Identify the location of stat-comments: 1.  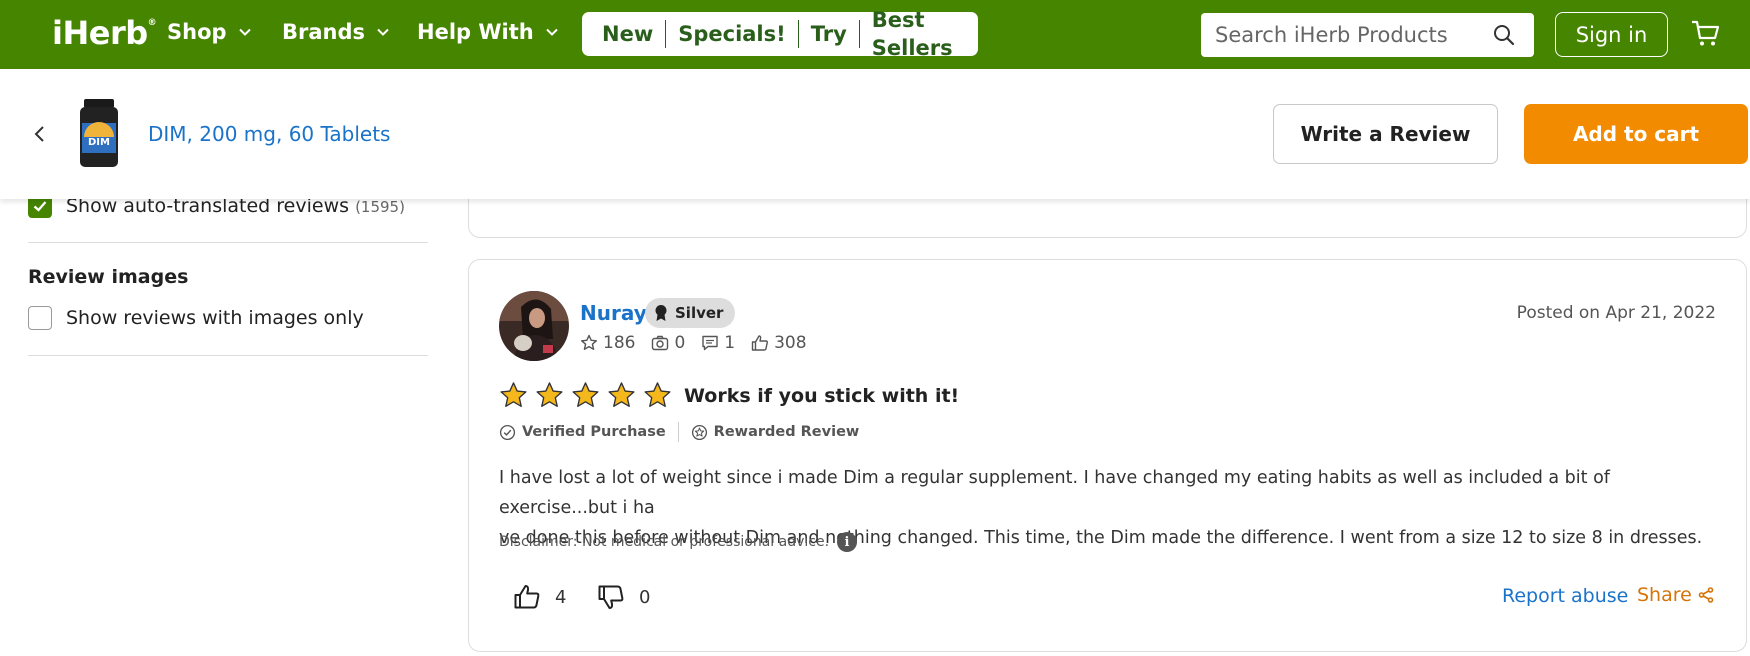
(718, 343).